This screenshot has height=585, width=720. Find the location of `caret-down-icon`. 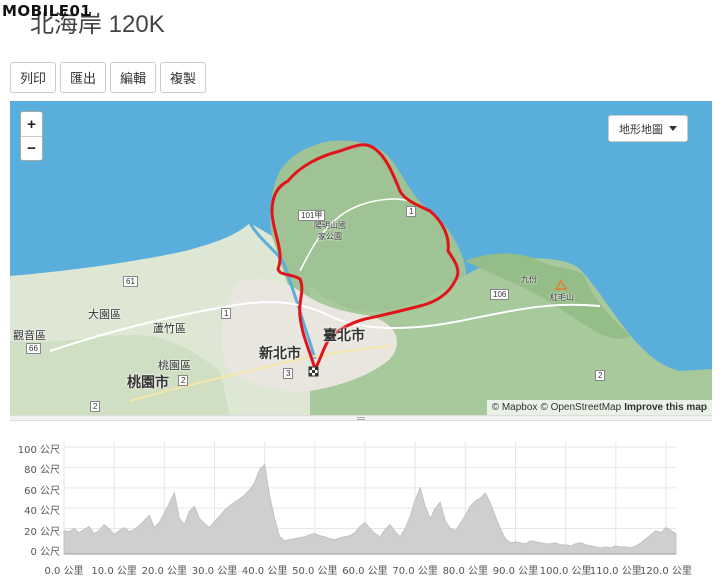

caret-down-icon is located at coordinates (673, 128).